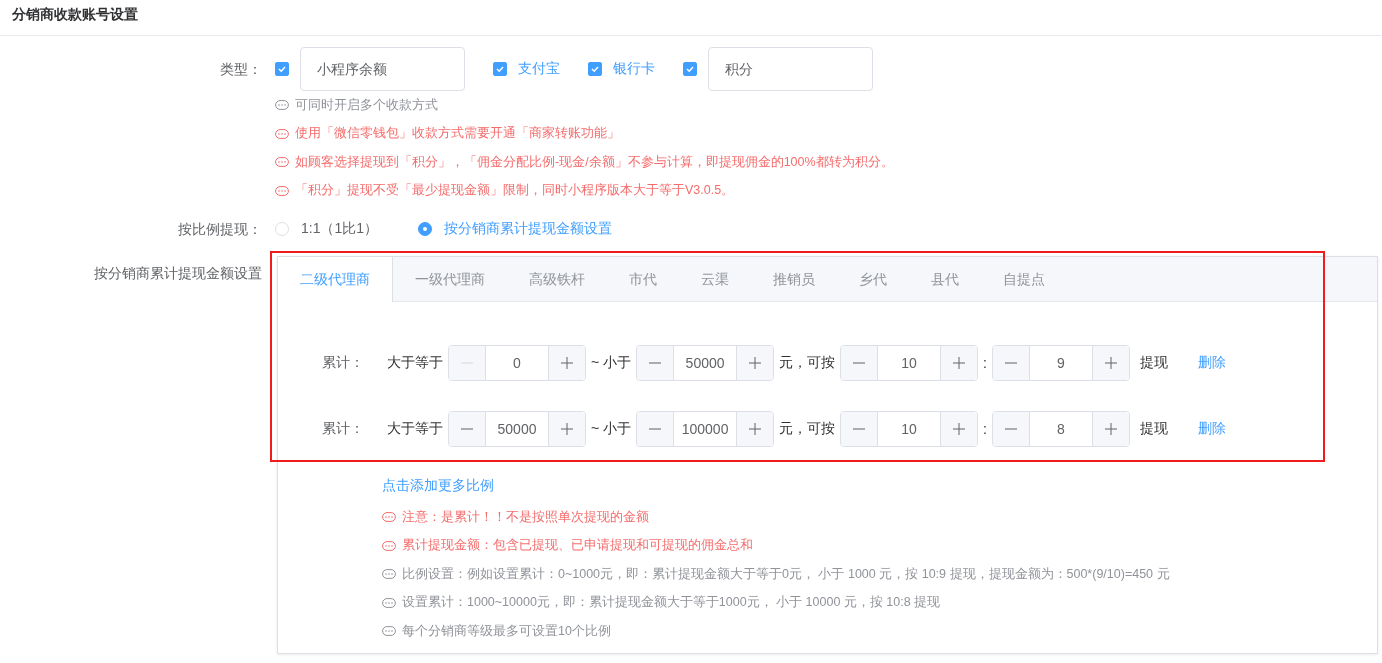  Describe the element at coordinates (450, 279) in the screenshot. I see `tab: 一级代理商` at that location.